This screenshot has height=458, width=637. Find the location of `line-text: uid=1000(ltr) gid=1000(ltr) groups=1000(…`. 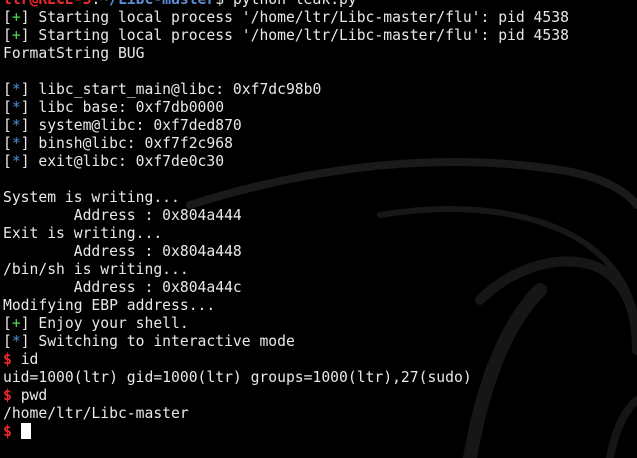

line-text: uid=1000(ltr) gid=1000(ltr) groups=1000(… is located at coordinates (237, 377).